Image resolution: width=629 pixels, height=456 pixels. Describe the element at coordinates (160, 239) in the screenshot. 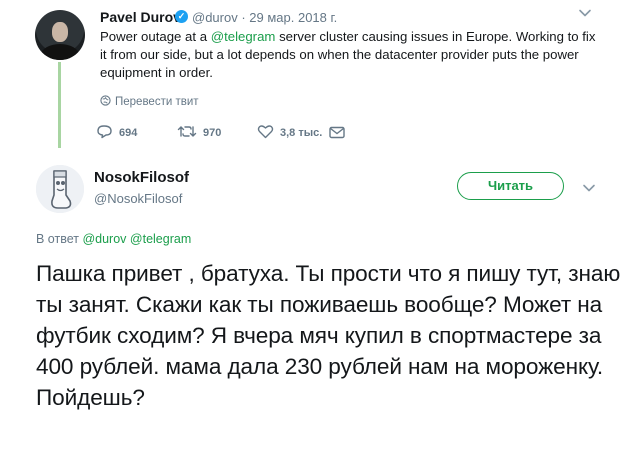

I see `reply-mention-telegram: @telegram` at that location.